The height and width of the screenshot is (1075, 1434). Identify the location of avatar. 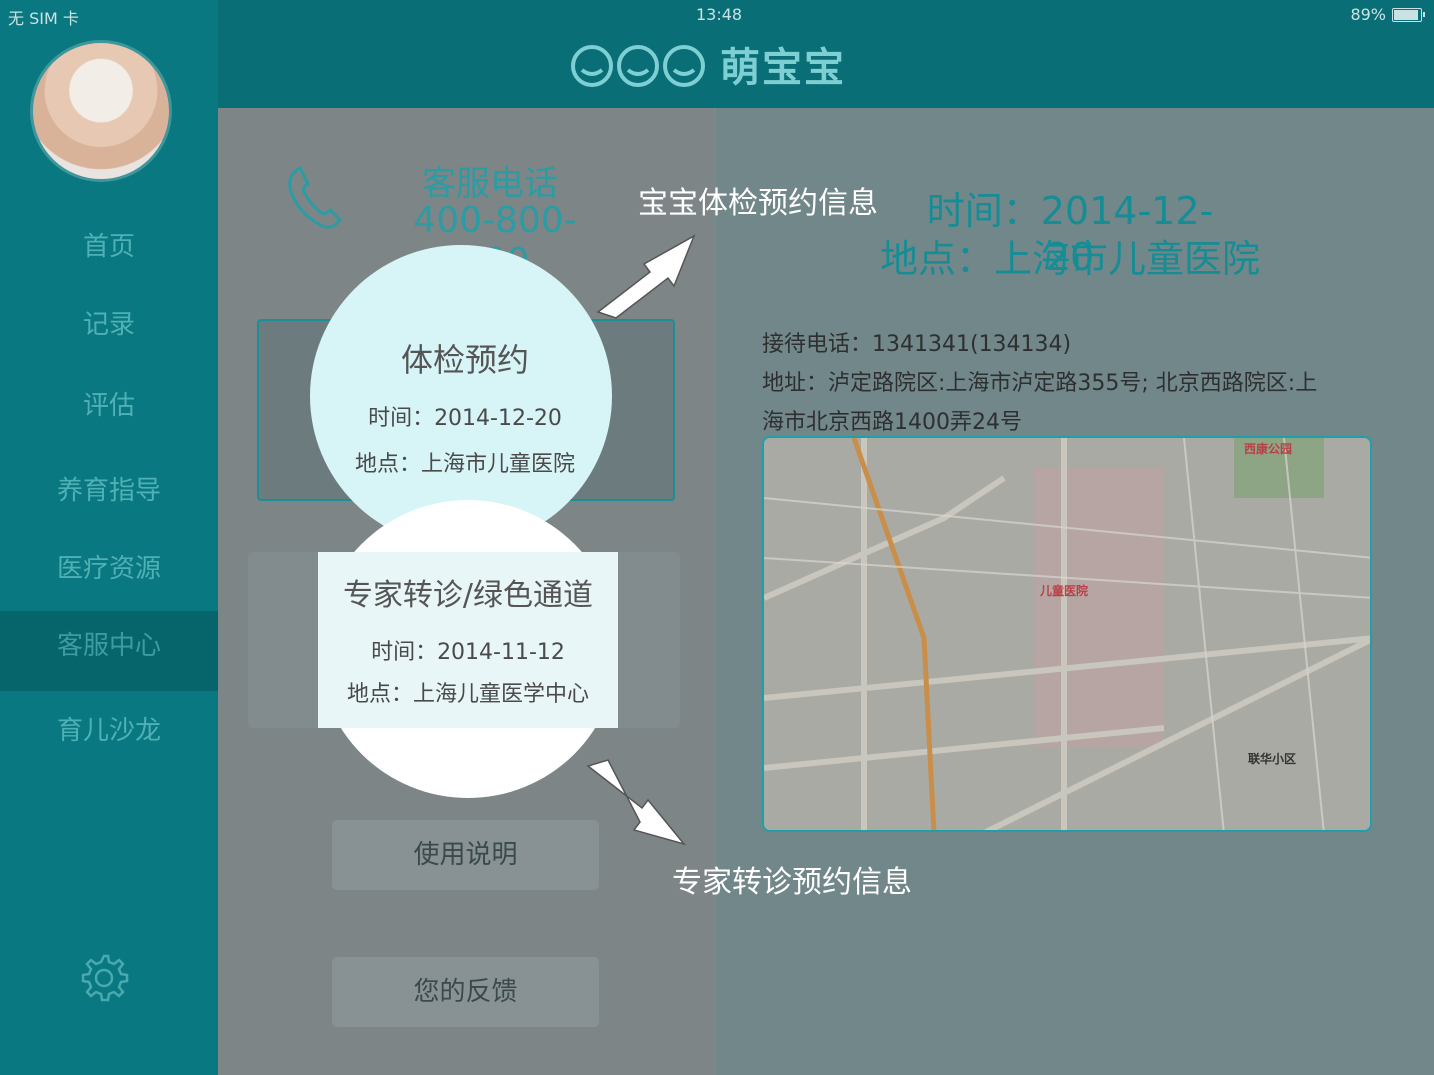
(101, 111).